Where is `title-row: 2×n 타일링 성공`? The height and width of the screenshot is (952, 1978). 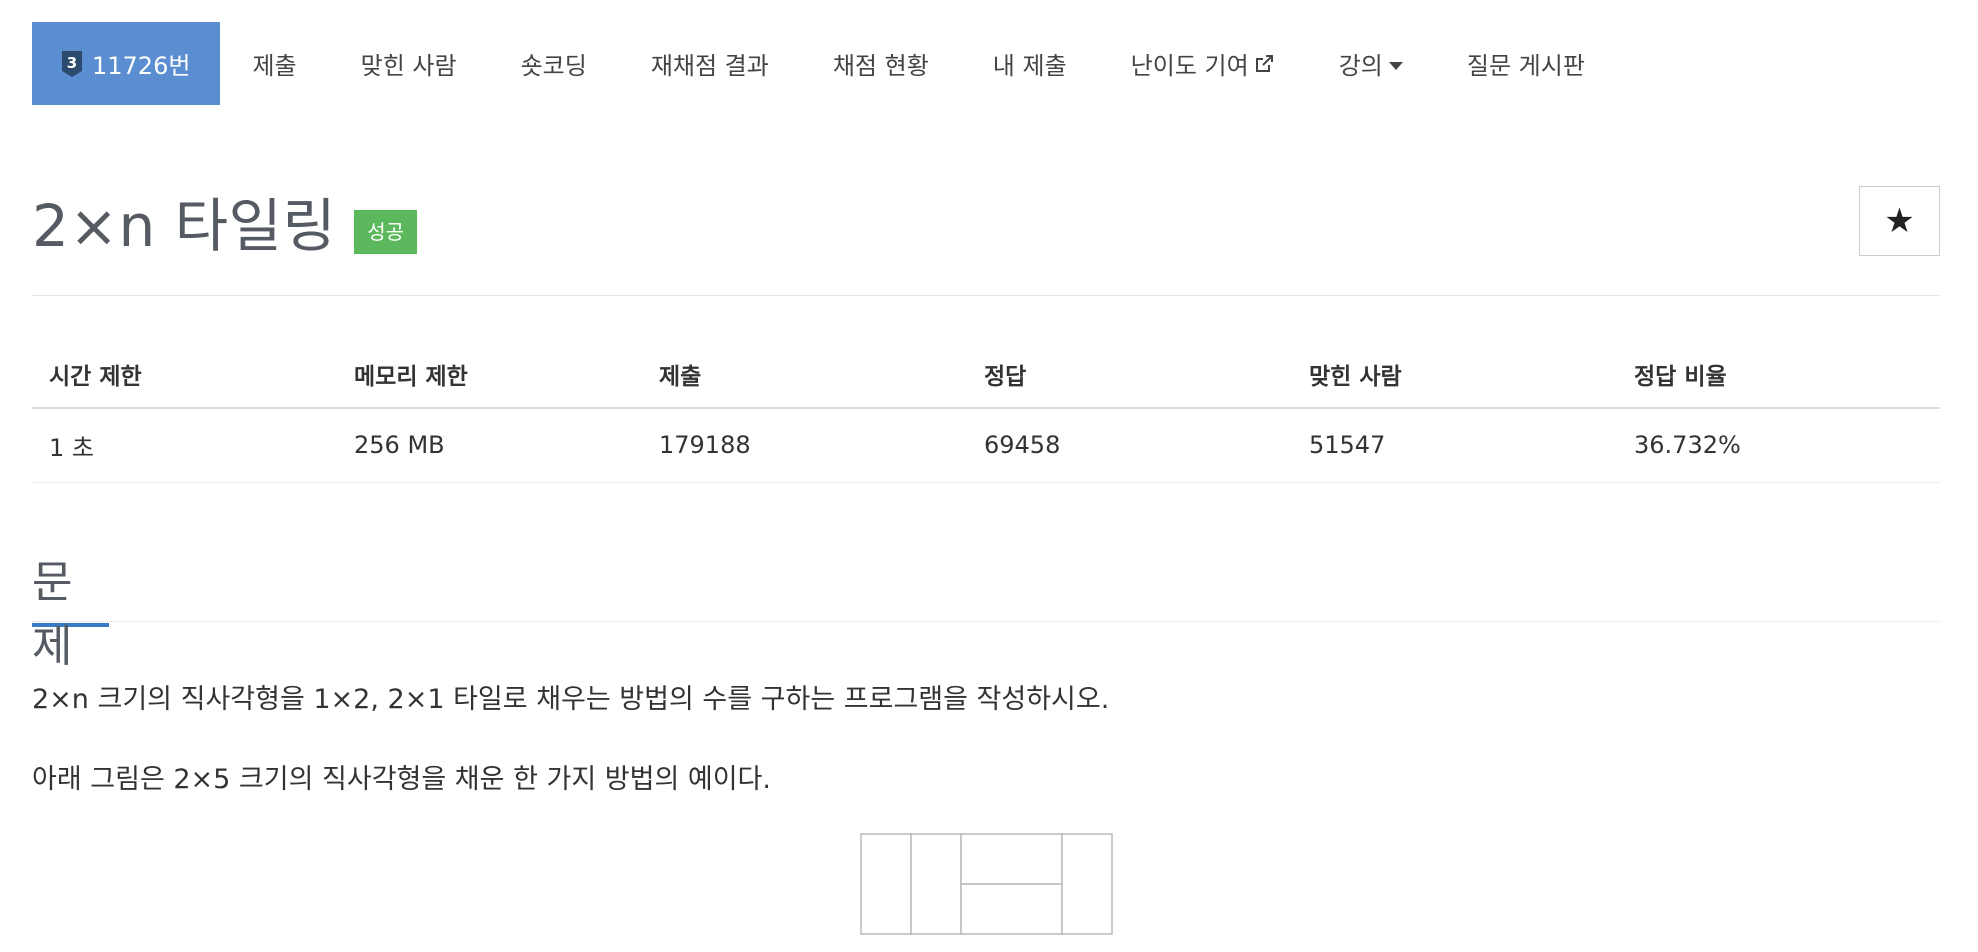
title-row: 2×n 타일링 성공 is located at coordinates (225, 221).